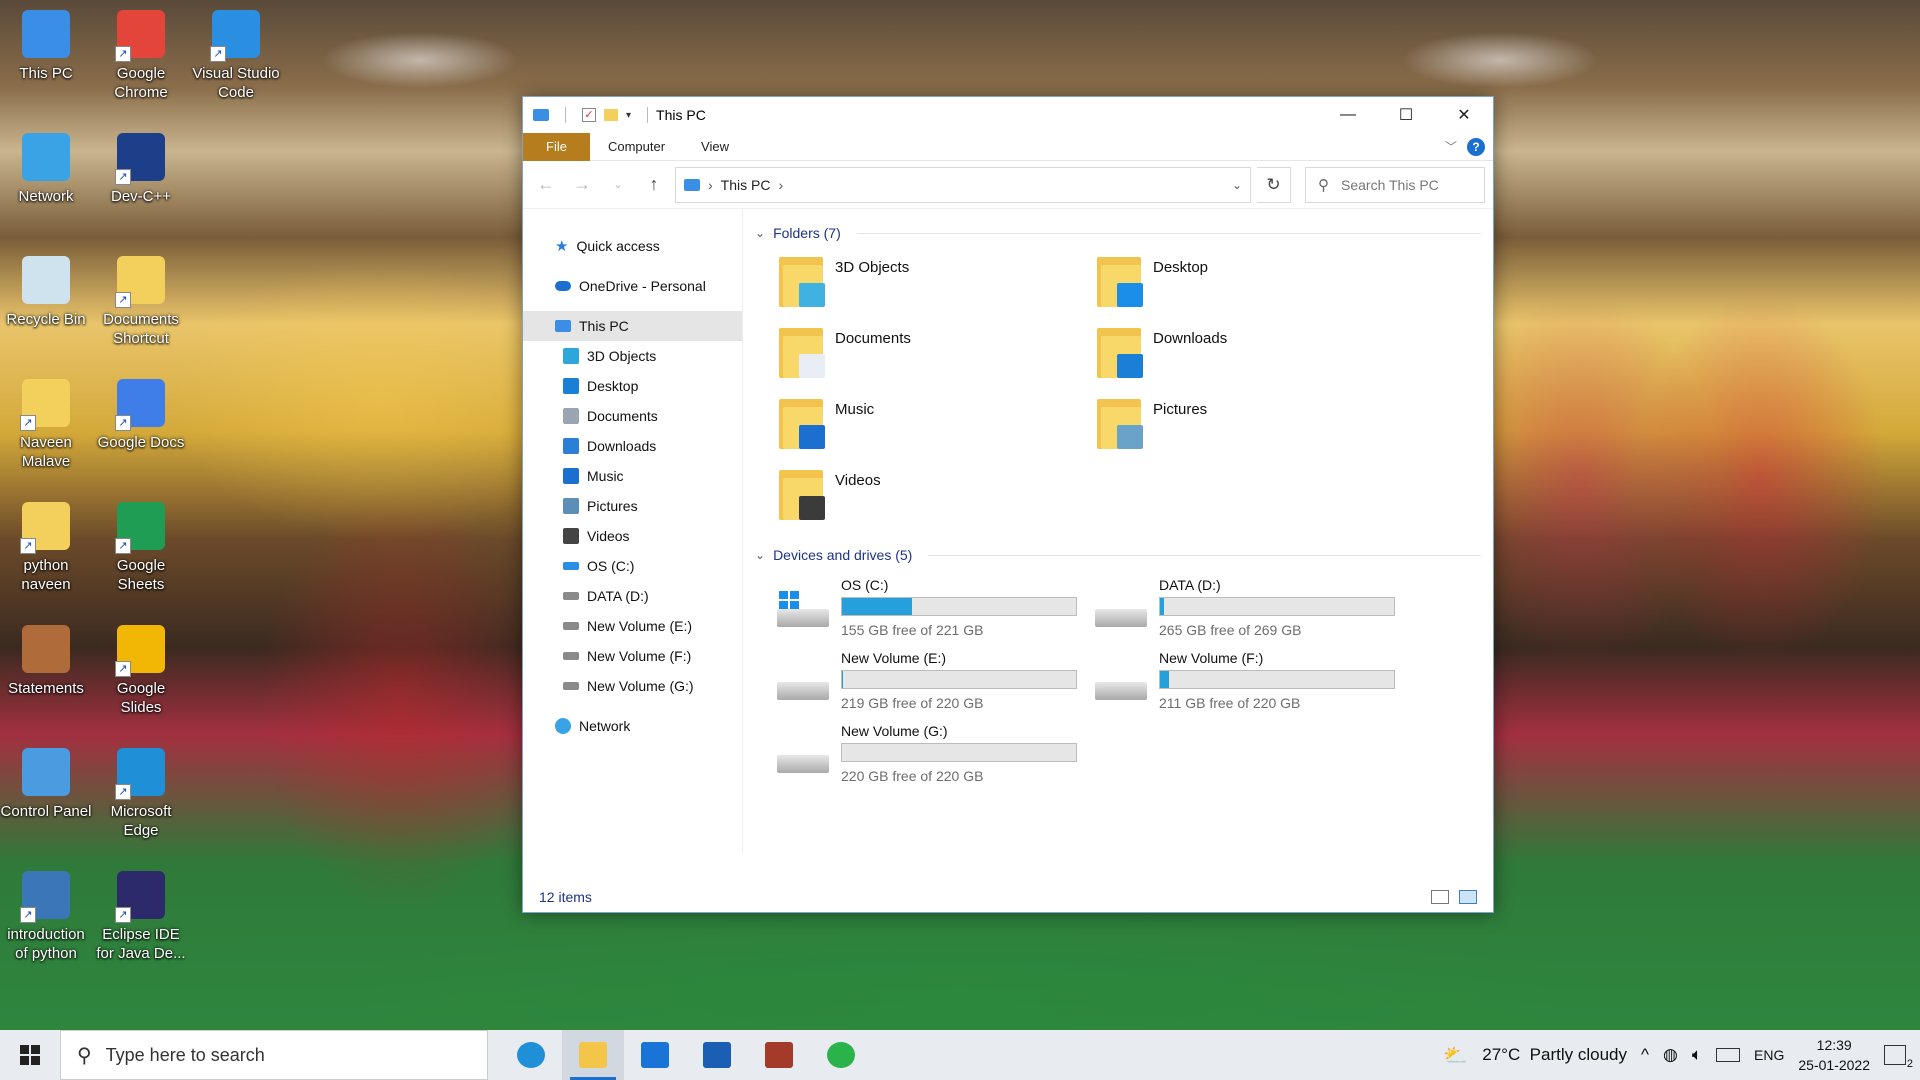  I want to click on documents-shortcut-icon: ↗, so click(140, 282).